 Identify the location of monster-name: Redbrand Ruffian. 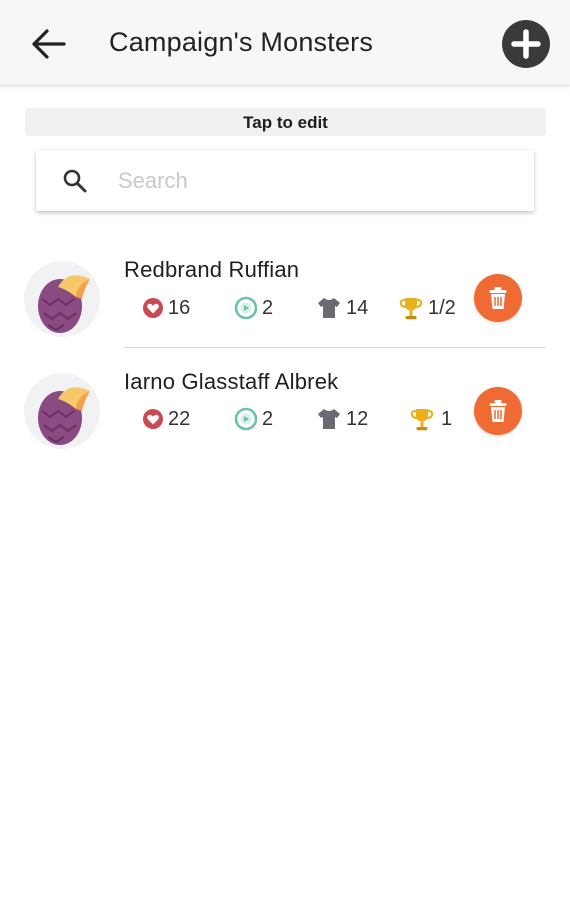
(212, 269).